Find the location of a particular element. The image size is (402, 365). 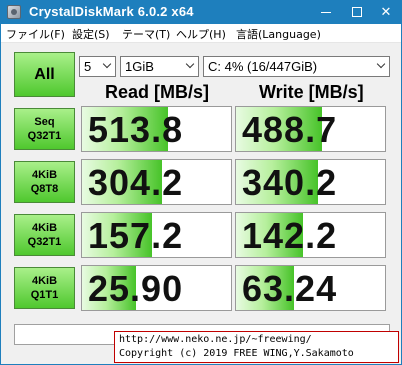

drive-select: C: 4% (16/447GiB) is located at coordinates (296, 66).